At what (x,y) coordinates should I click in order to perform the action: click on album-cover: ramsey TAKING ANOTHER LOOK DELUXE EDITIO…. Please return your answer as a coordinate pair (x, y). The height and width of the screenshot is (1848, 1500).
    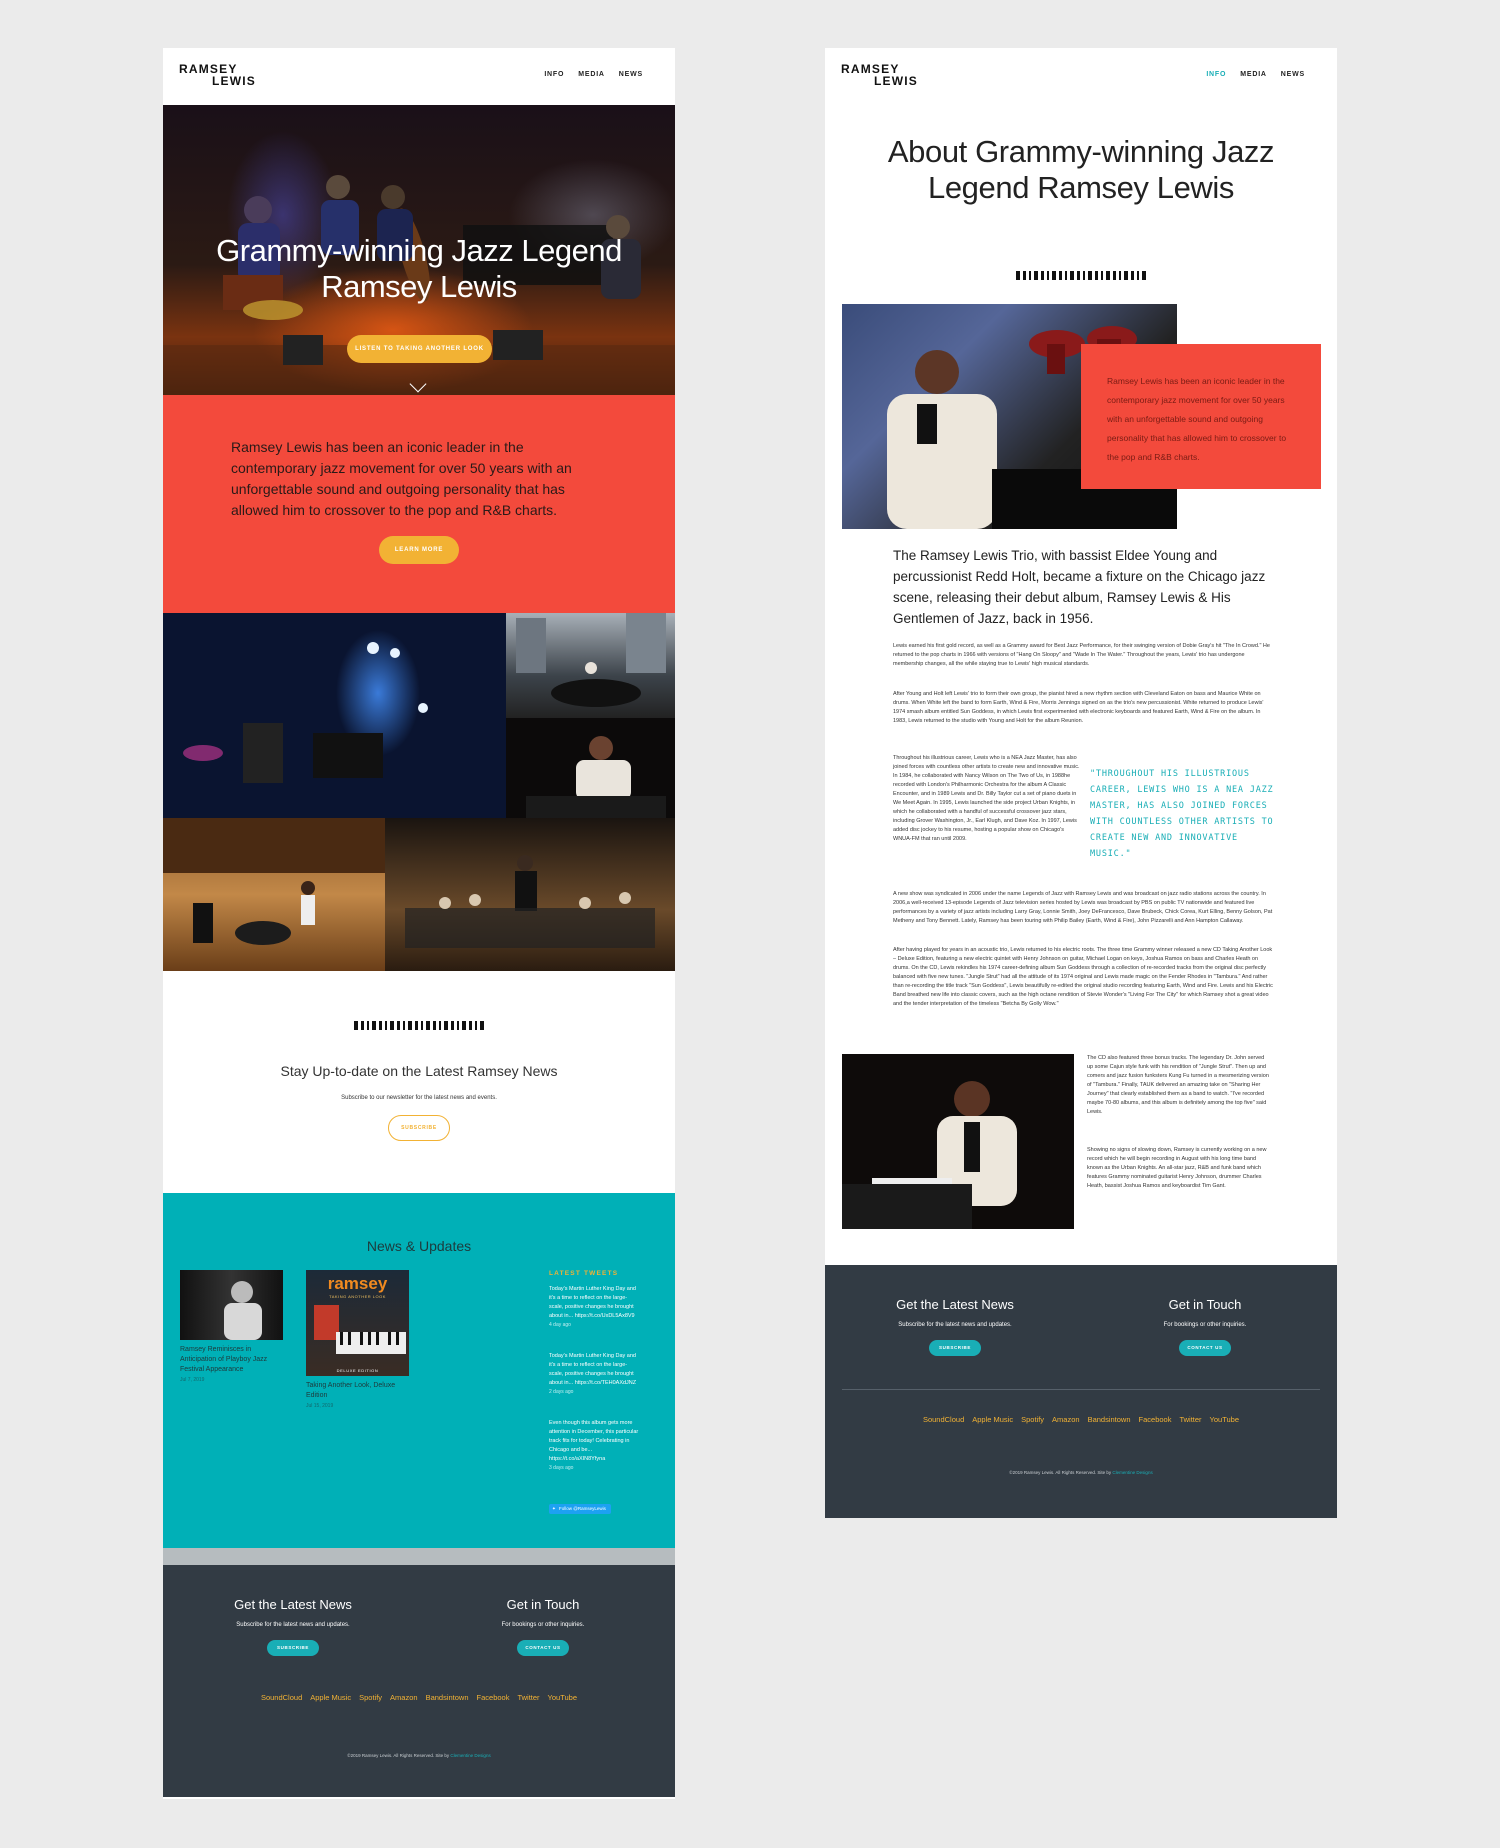
    Looking at the image, I should click on (357, 1323).